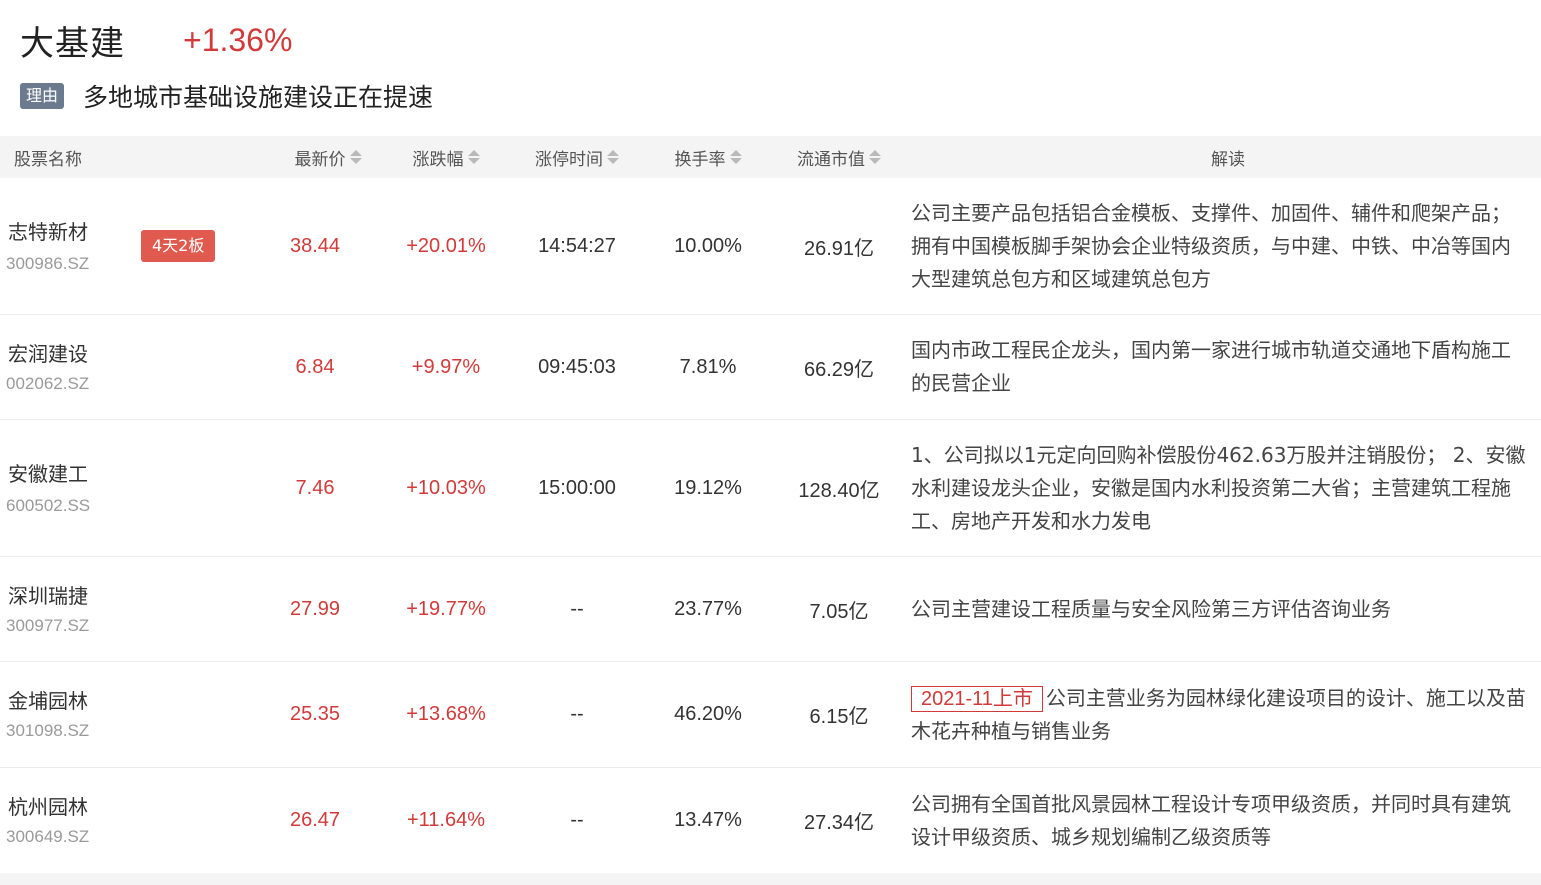  I want to click on sector-name: 大基建, so click(72, 43).